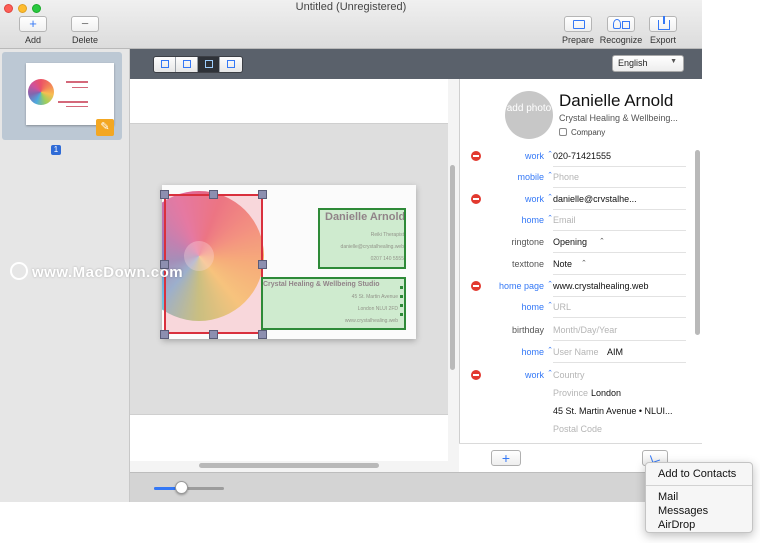 This screenshot has width=760, height=543. Describe the element at coordinates (452, 267) in the screenshot. I see `canvas-vertical-scrollbar` at that location.